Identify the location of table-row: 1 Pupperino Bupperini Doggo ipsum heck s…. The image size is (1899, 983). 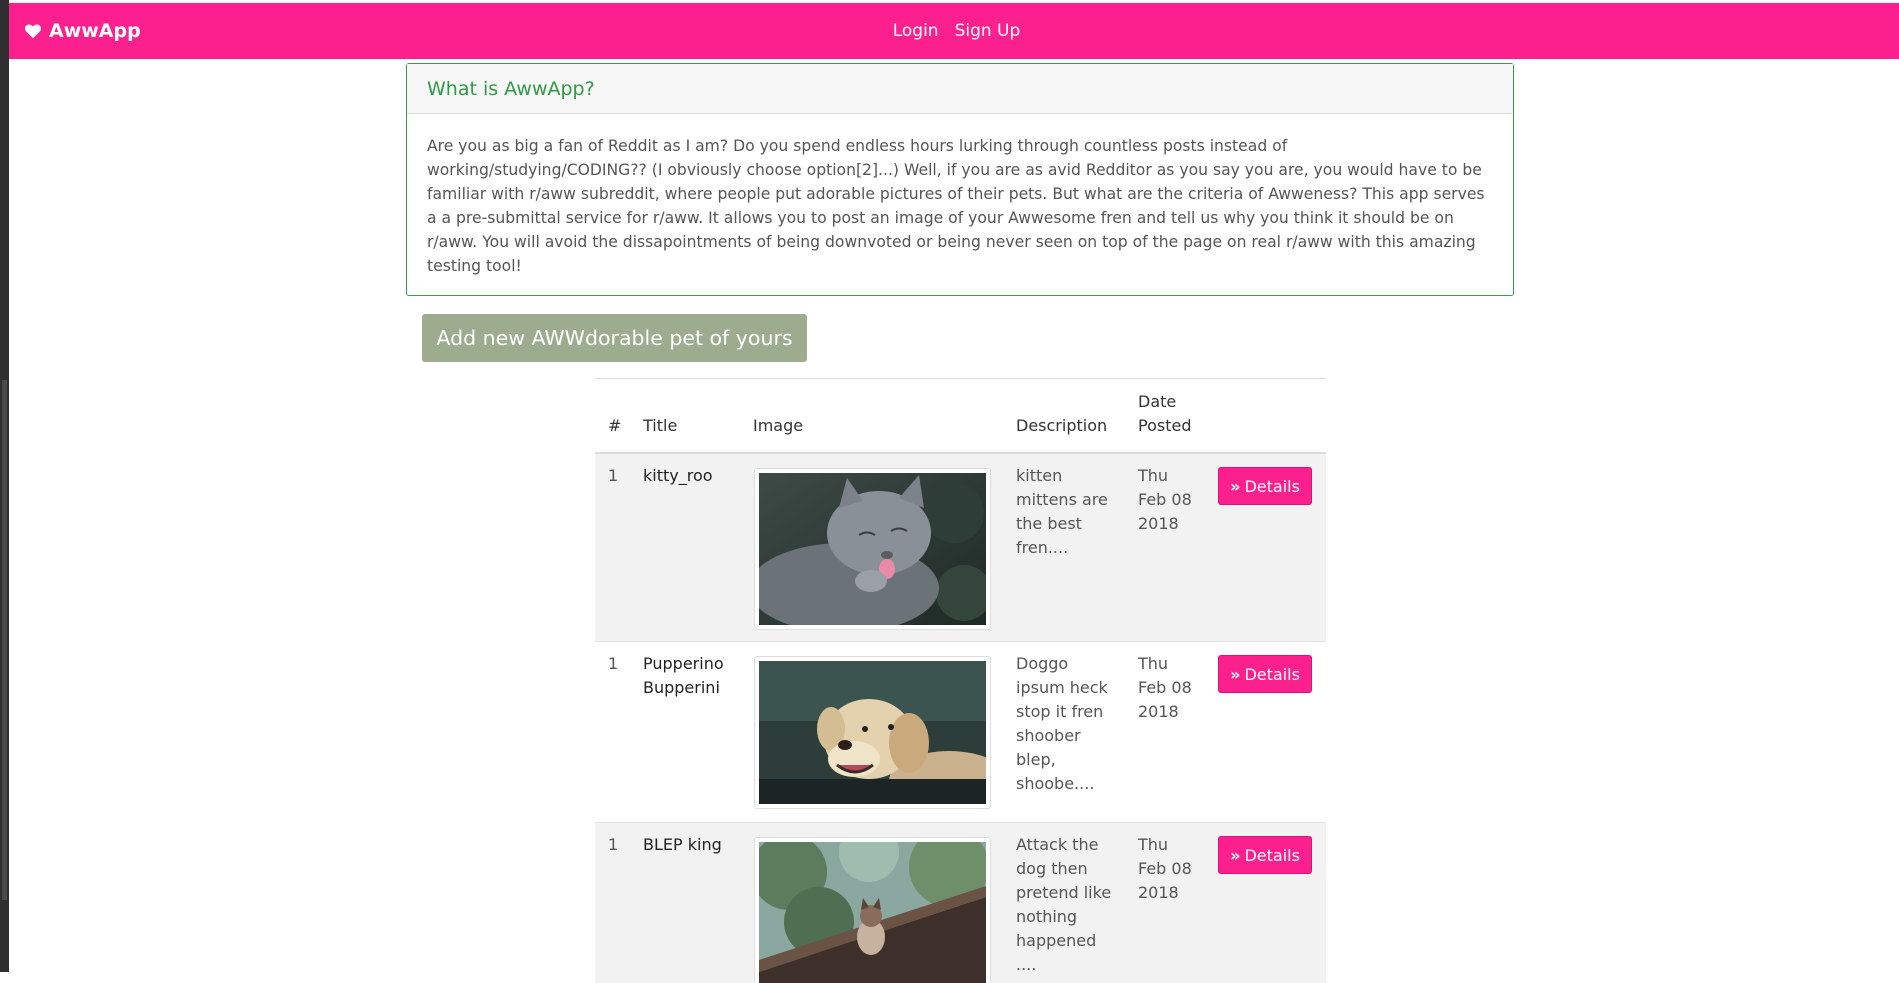
(960, 732).